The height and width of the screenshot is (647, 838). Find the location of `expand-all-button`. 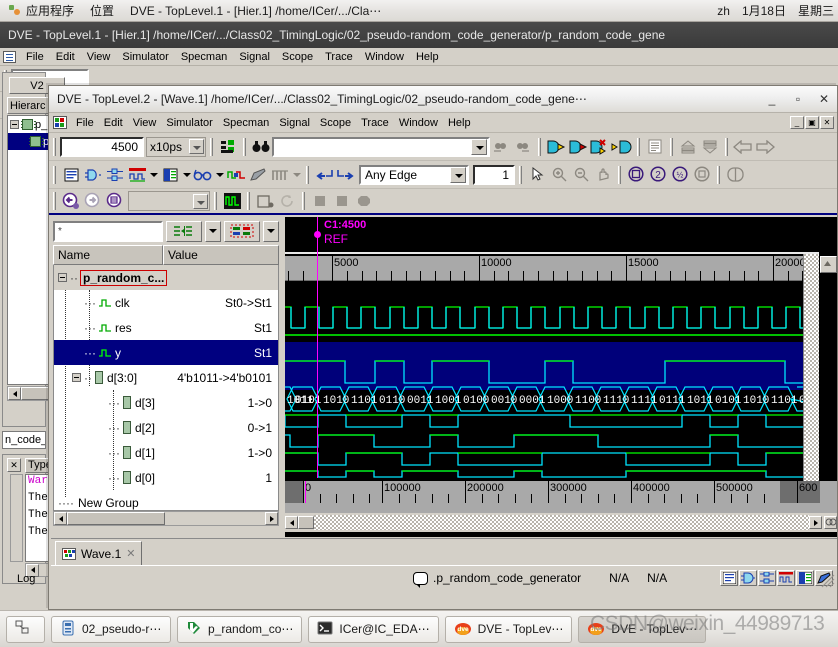

expand-all-button is located at coordinates (184, 231).